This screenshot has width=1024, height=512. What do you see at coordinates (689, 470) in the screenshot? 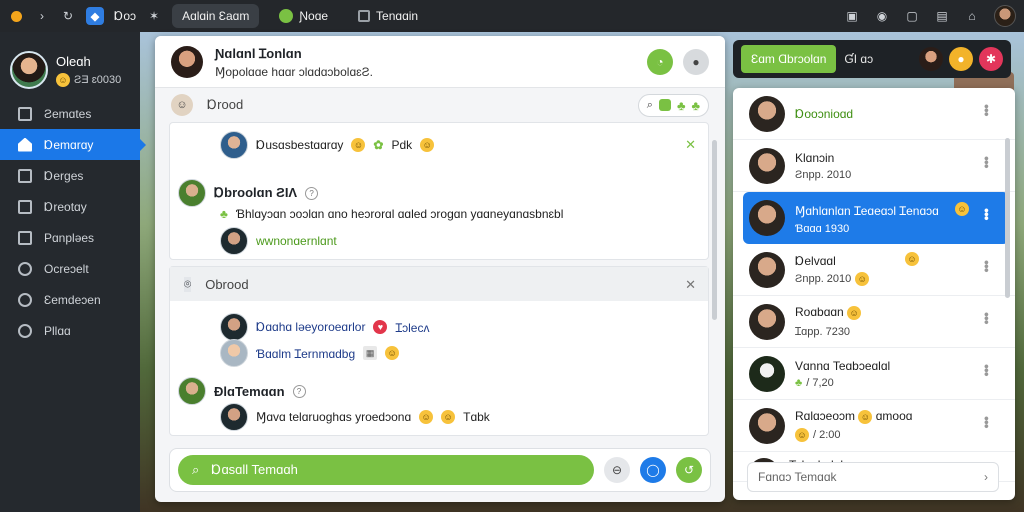
I see `send-icon: ↺` at bounding box center [689, 470].